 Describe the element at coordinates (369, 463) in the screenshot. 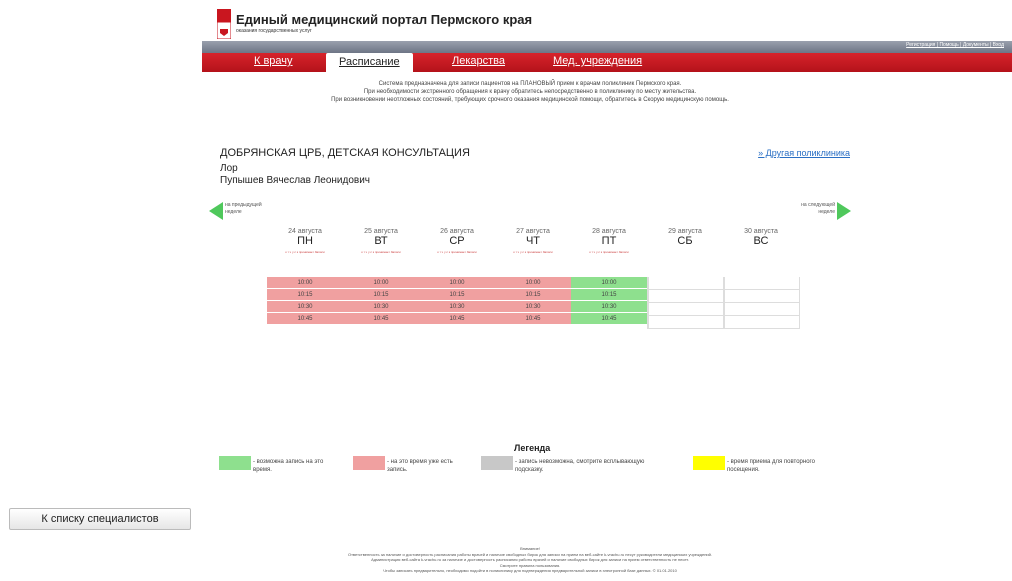

I see `legend-swatch-booked` at that location.